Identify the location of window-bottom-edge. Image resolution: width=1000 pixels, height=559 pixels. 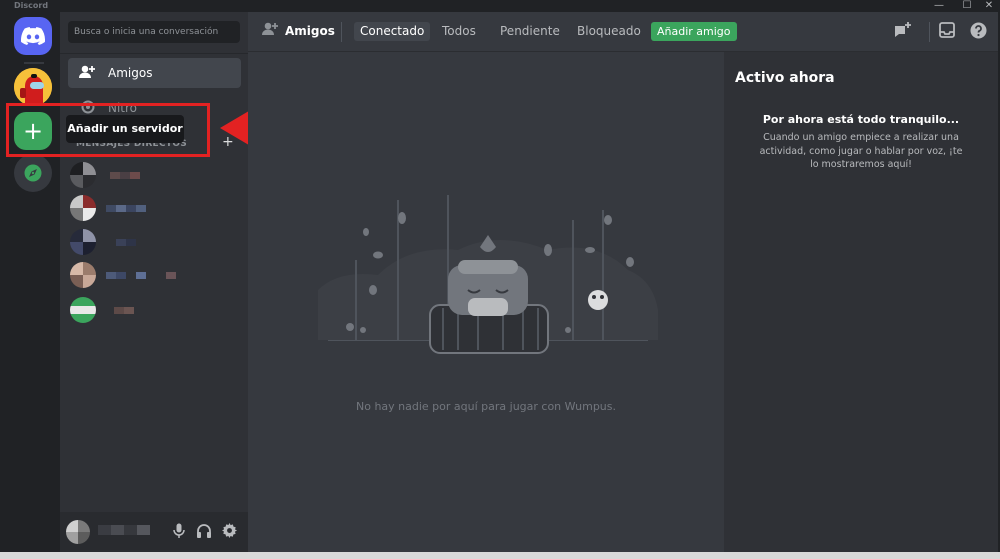
(500, 555).